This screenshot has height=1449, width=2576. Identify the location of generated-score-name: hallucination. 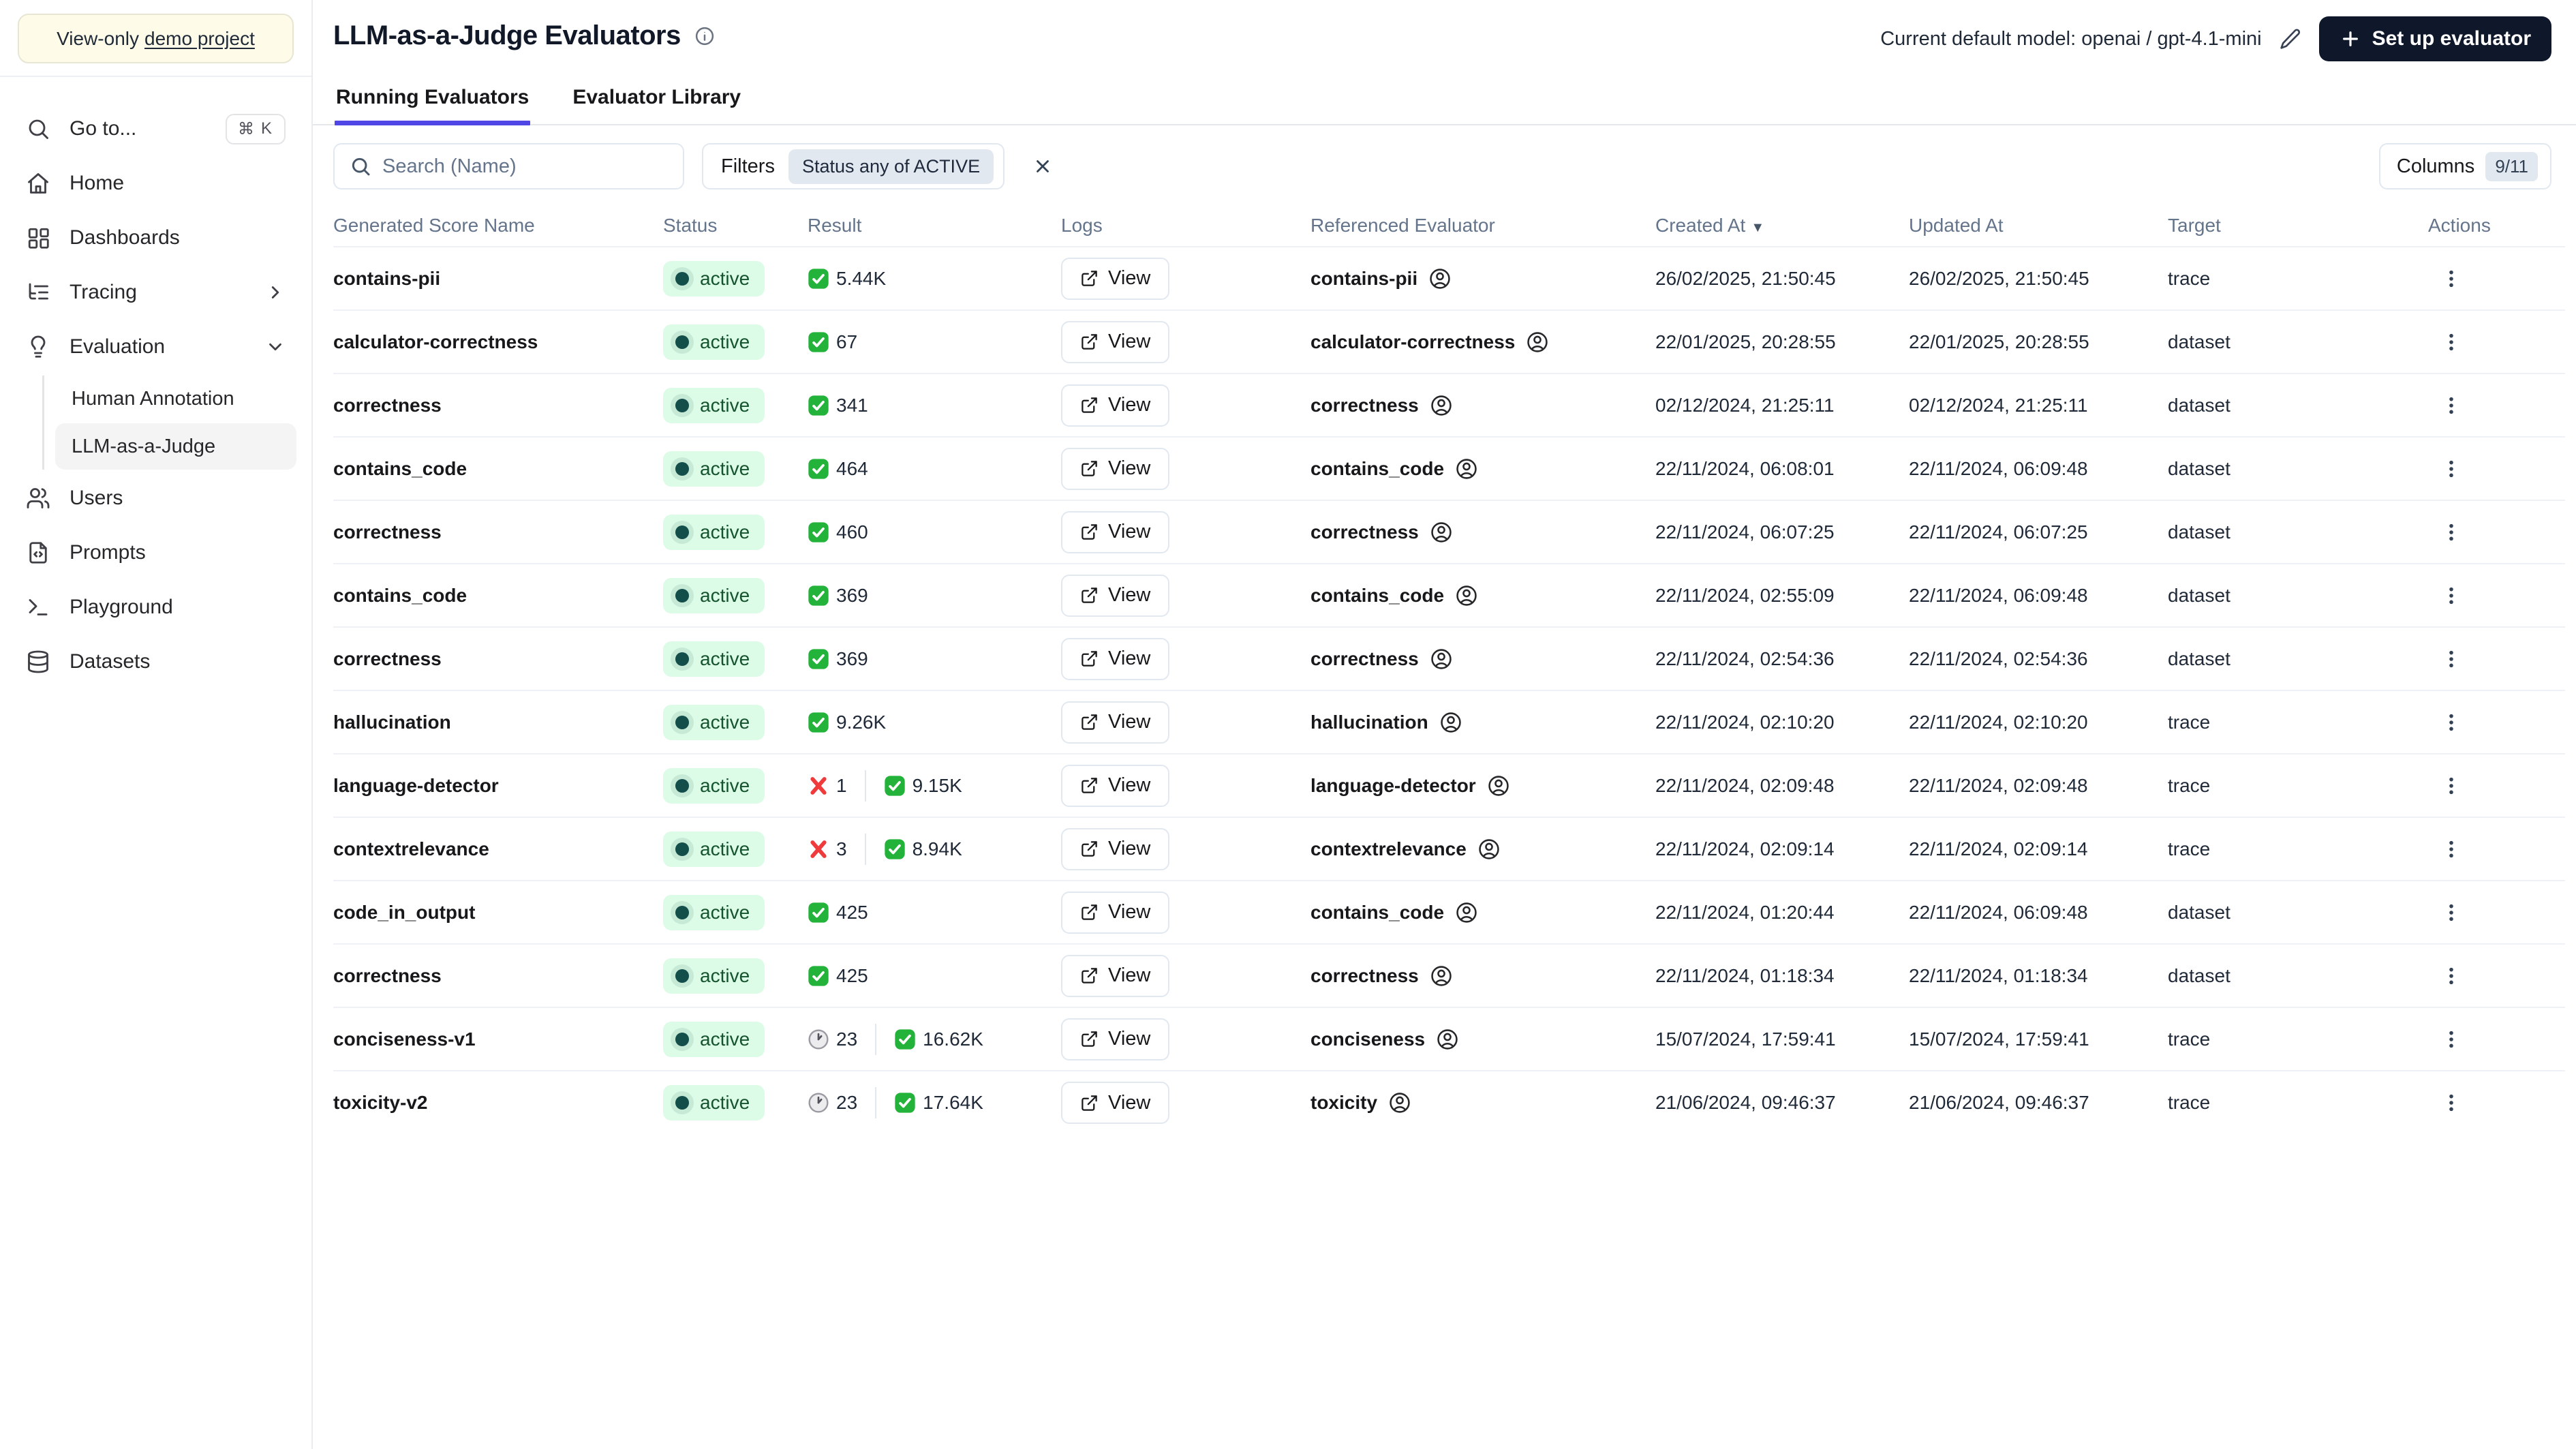
(392, 722).